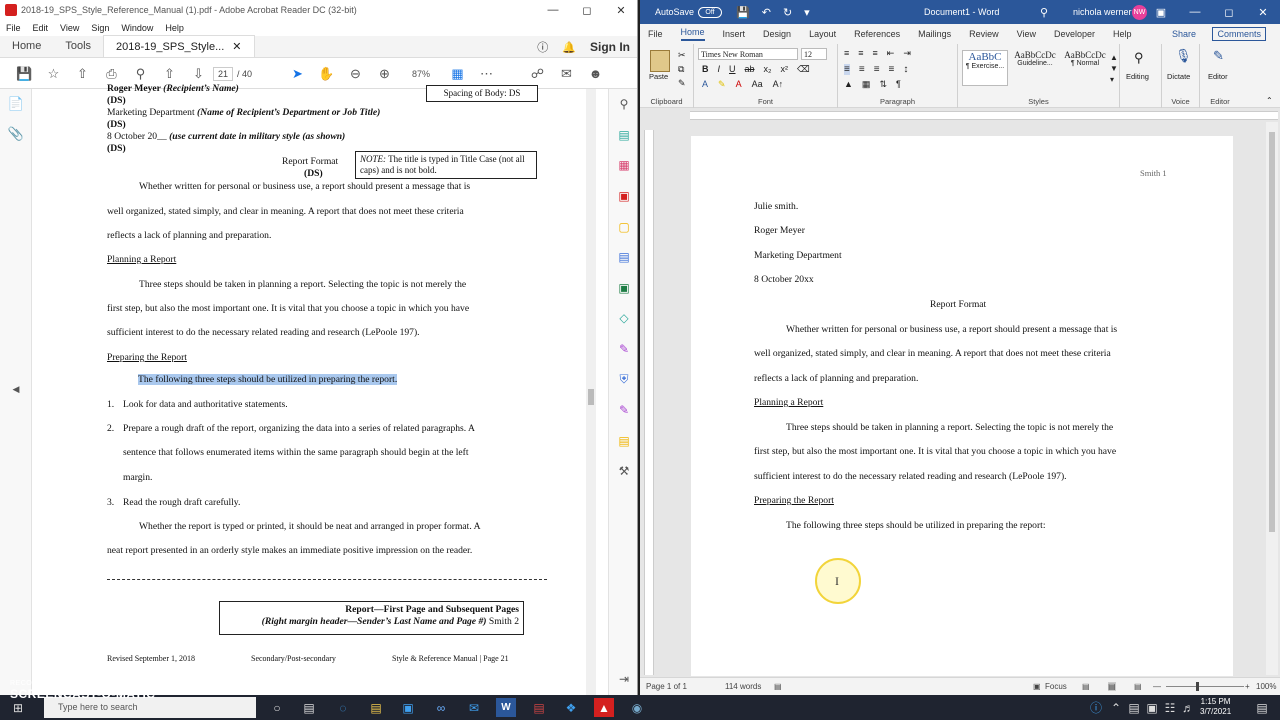 The width and height of the screenshot is (1280, 720). I want to click on pdf-scrollbar, so click(591, 392).